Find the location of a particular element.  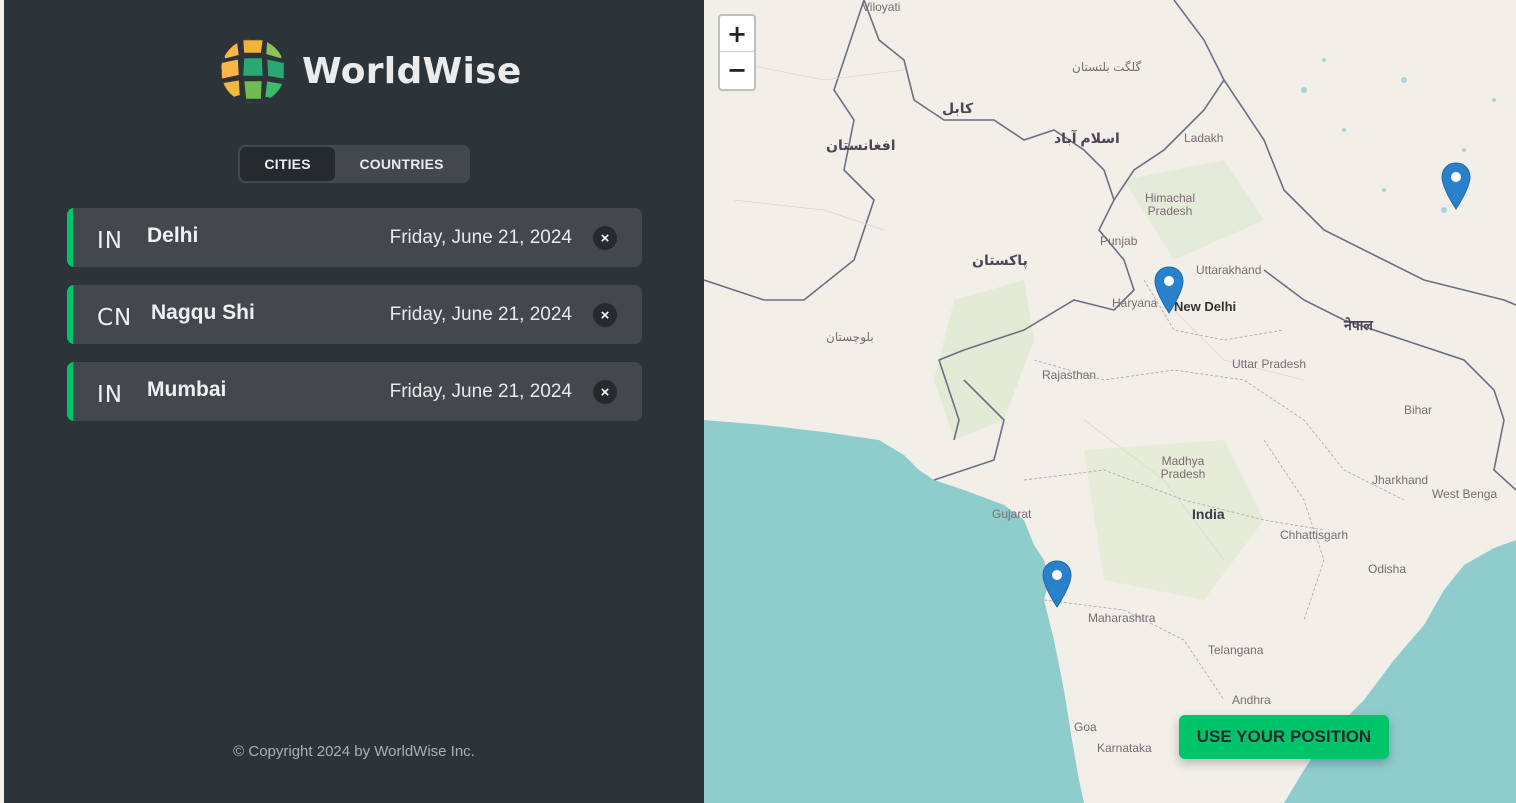

logo: WorldWise is located at coordinates (370, 71).